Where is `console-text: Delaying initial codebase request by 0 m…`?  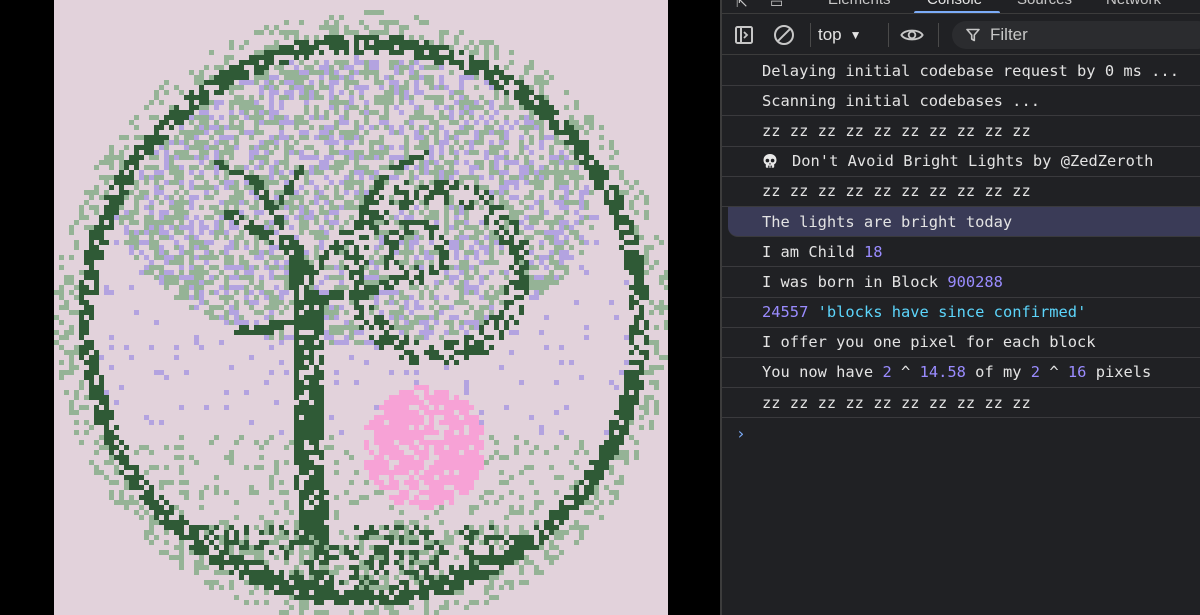 console-text: Delaying initial codebase request by 0 m… is located at coordinates (970, 70).